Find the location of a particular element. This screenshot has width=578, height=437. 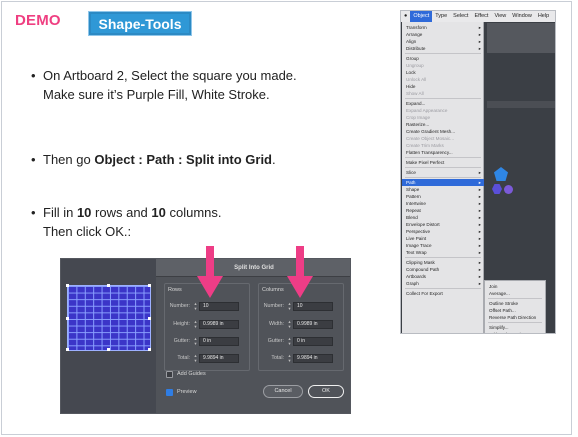

purple-grid-preview is located at coordinates (108, 317).